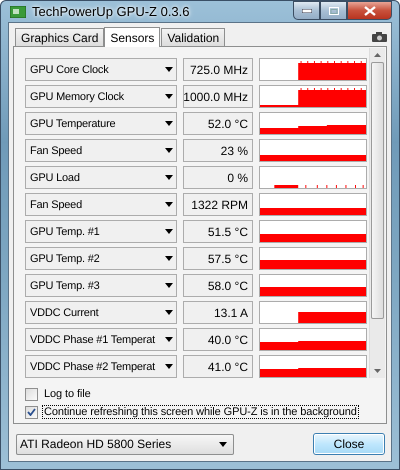 This screenshot has width=400, height=470. Describe the element at coordinates (218, 69) in the screenshot. I see `sensor-value: 725.0 MHz` at that location.